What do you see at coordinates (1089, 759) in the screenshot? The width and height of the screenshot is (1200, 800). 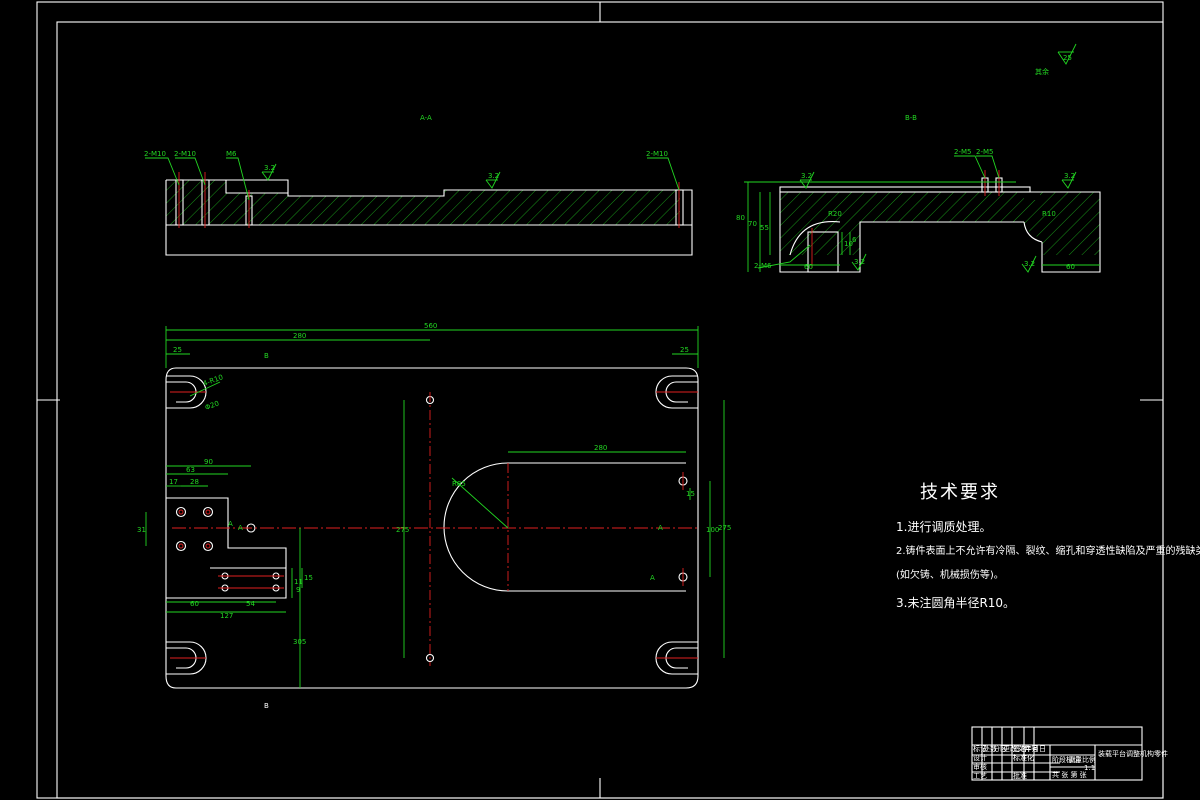 I see `tb-c11: 比例` at bounding box center [1089, 759].